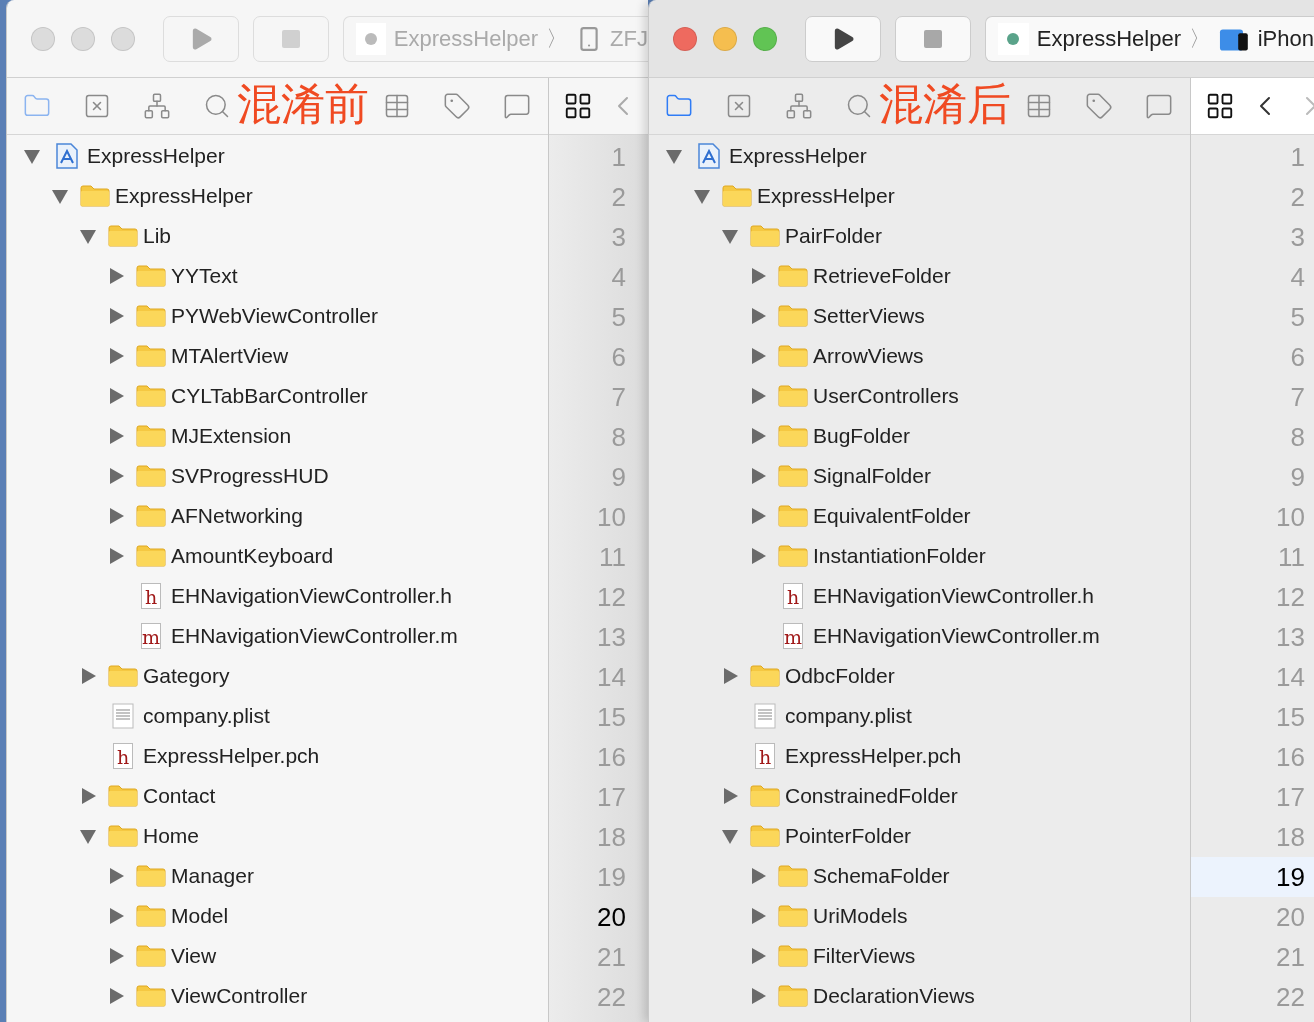 This screenshot has height=1022, width=1314. I want to click on file-tree-row: SVProgressHUD, so click(277, 476).